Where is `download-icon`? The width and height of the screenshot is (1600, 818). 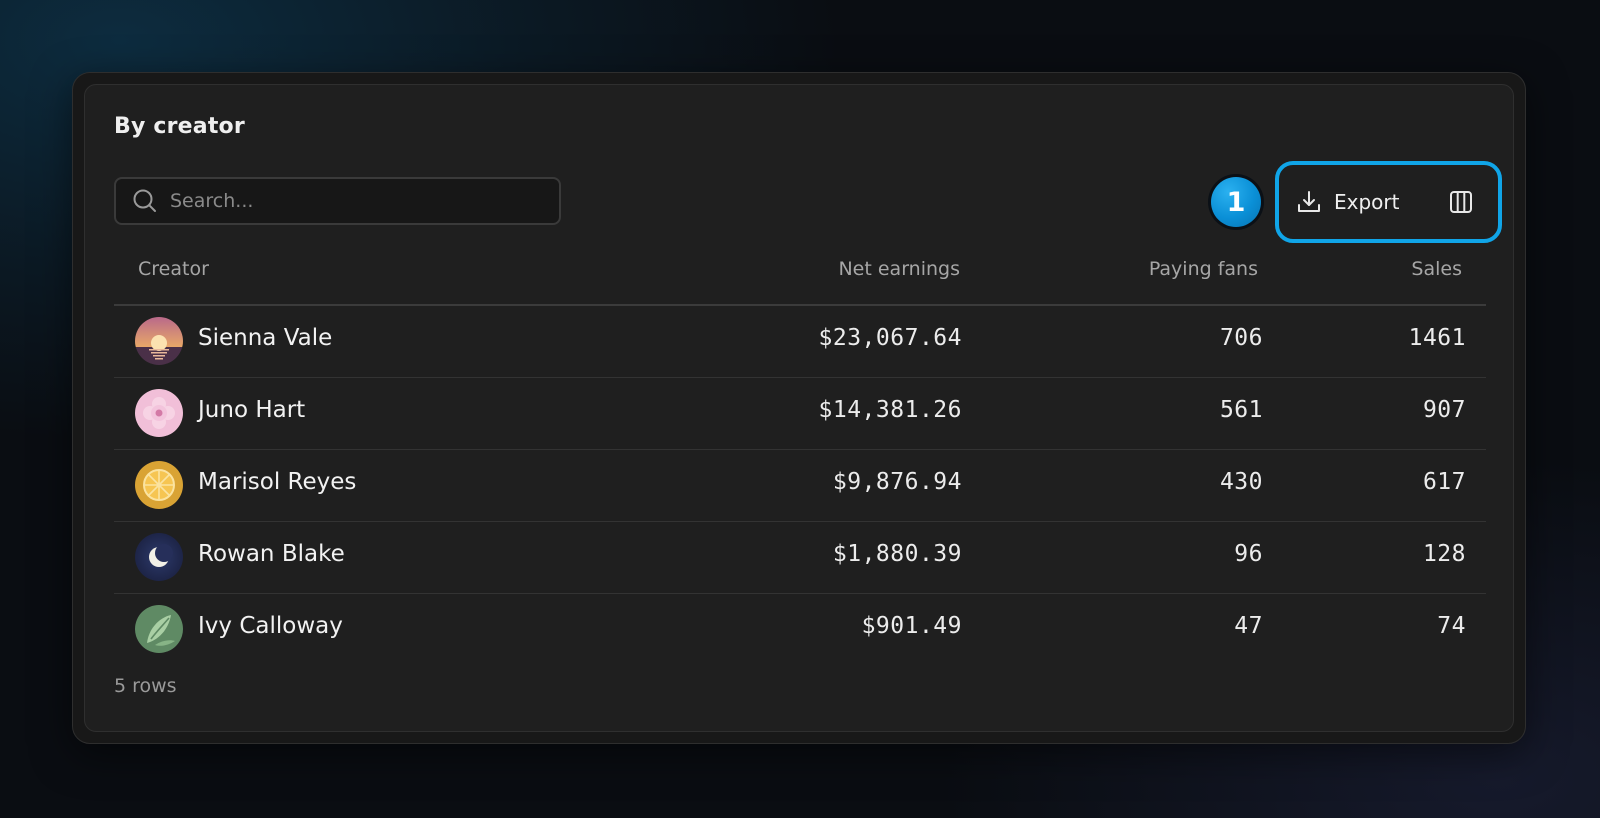 download-icon is located at coordinates (1309, 201).